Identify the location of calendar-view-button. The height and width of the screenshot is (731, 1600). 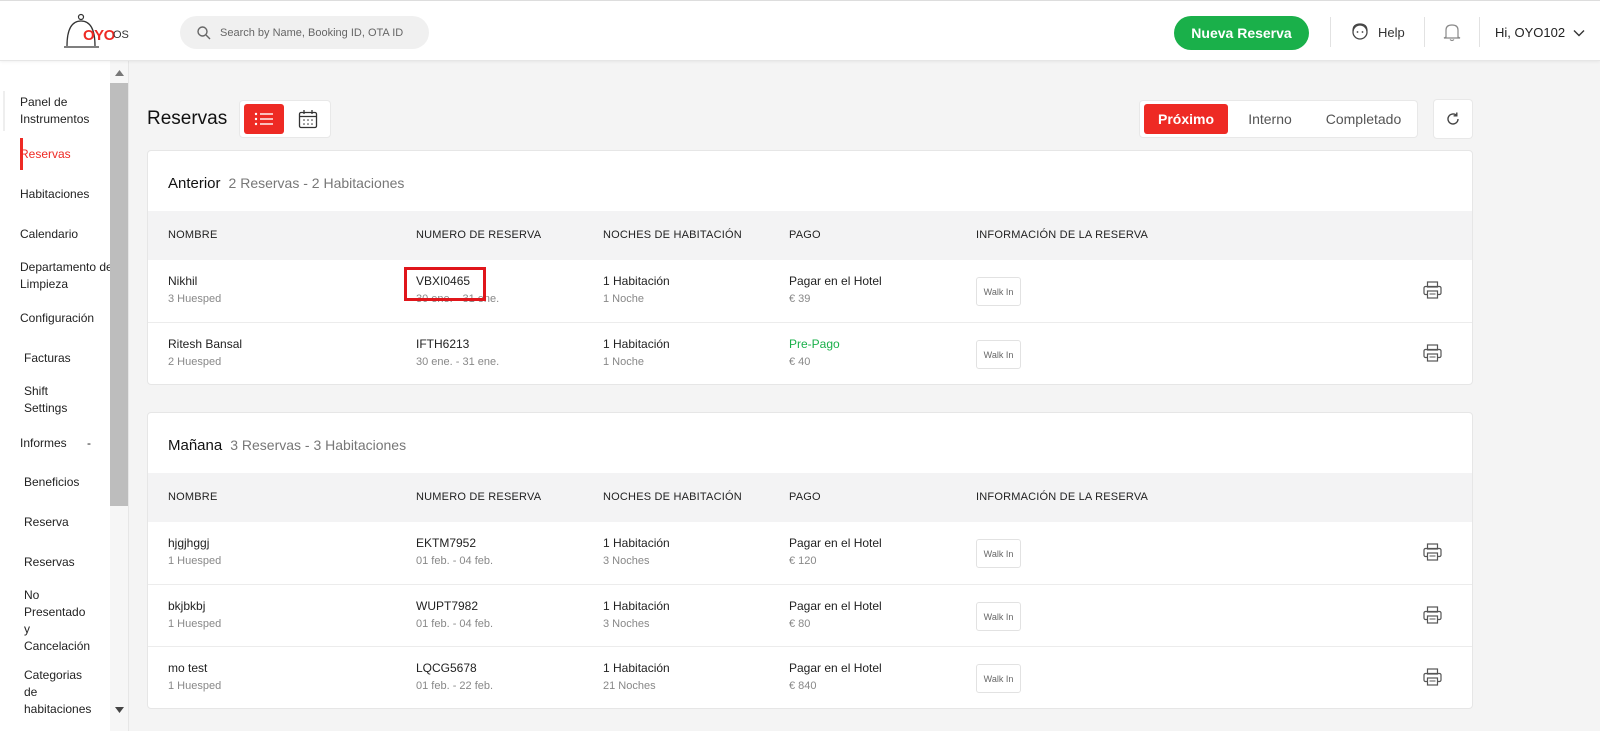
(308, 119).